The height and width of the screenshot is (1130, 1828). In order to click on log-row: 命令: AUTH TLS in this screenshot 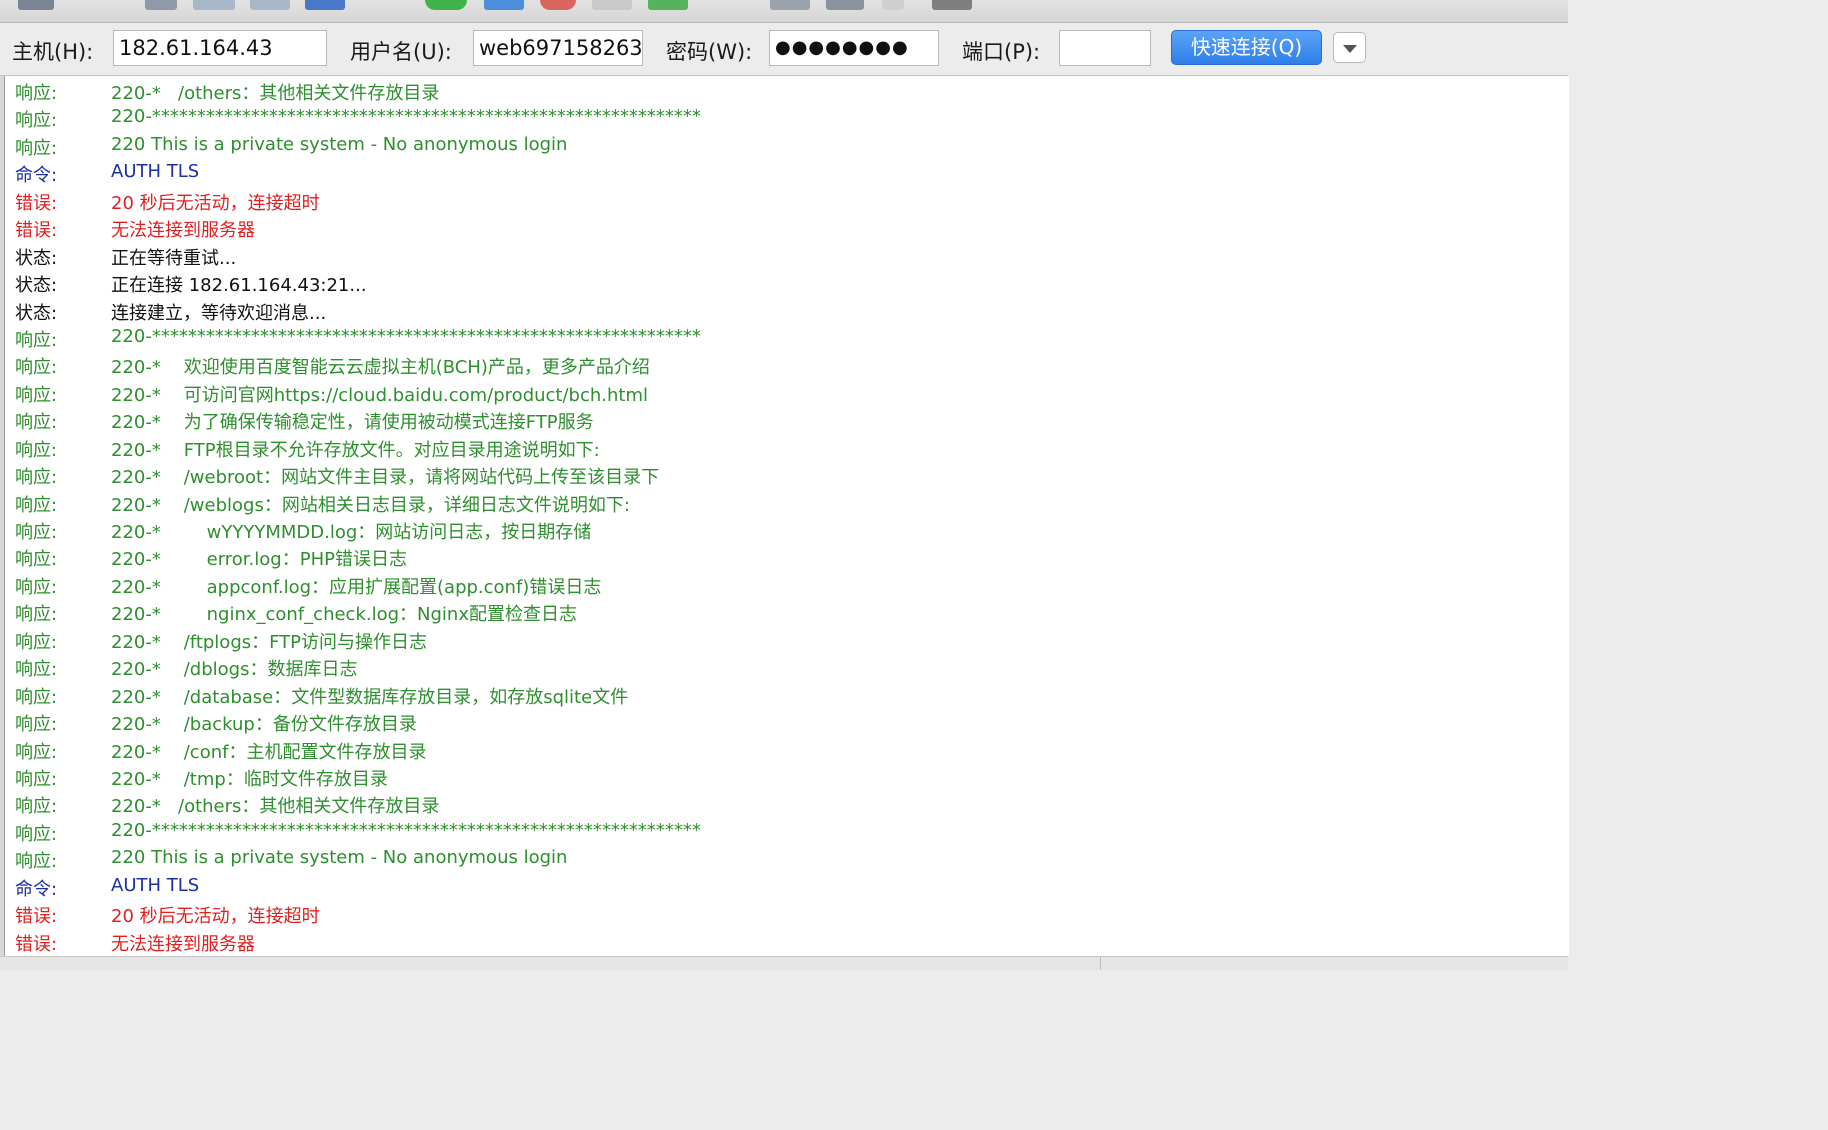, I will do `click(787, 886)`.